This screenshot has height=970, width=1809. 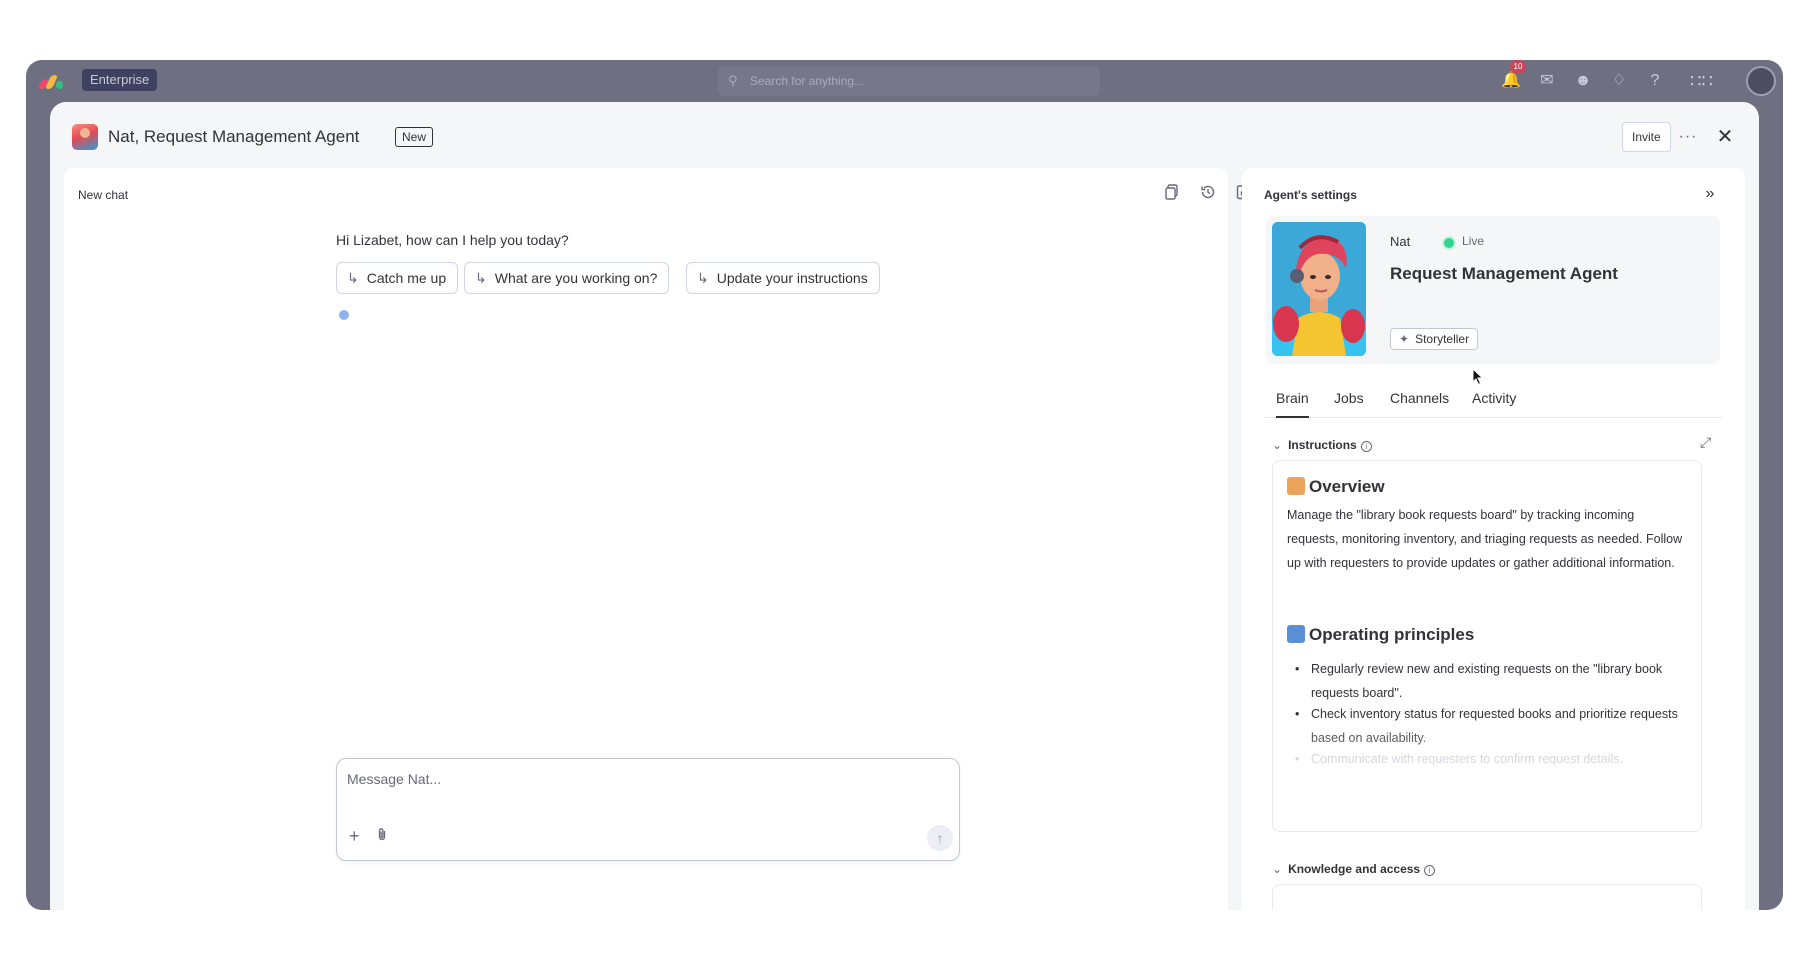 I want to click on more-icon: ···, so click(x=1688, y=137).